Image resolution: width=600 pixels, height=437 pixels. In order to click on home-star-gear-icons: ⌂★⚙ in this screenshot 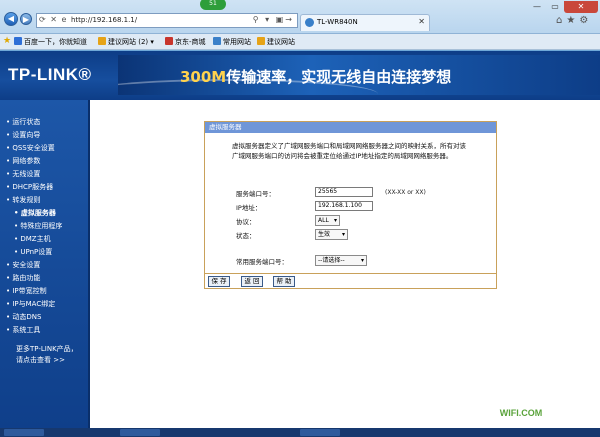, I will do `click(574, 20)`.